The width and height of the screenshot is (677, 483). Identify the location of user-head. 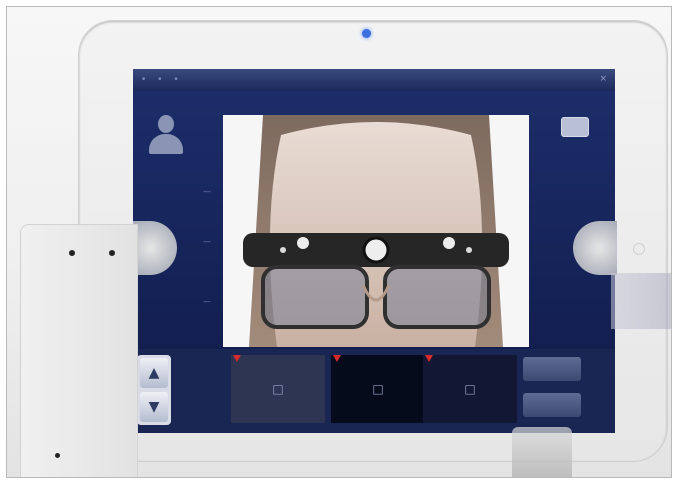
(166, 124).